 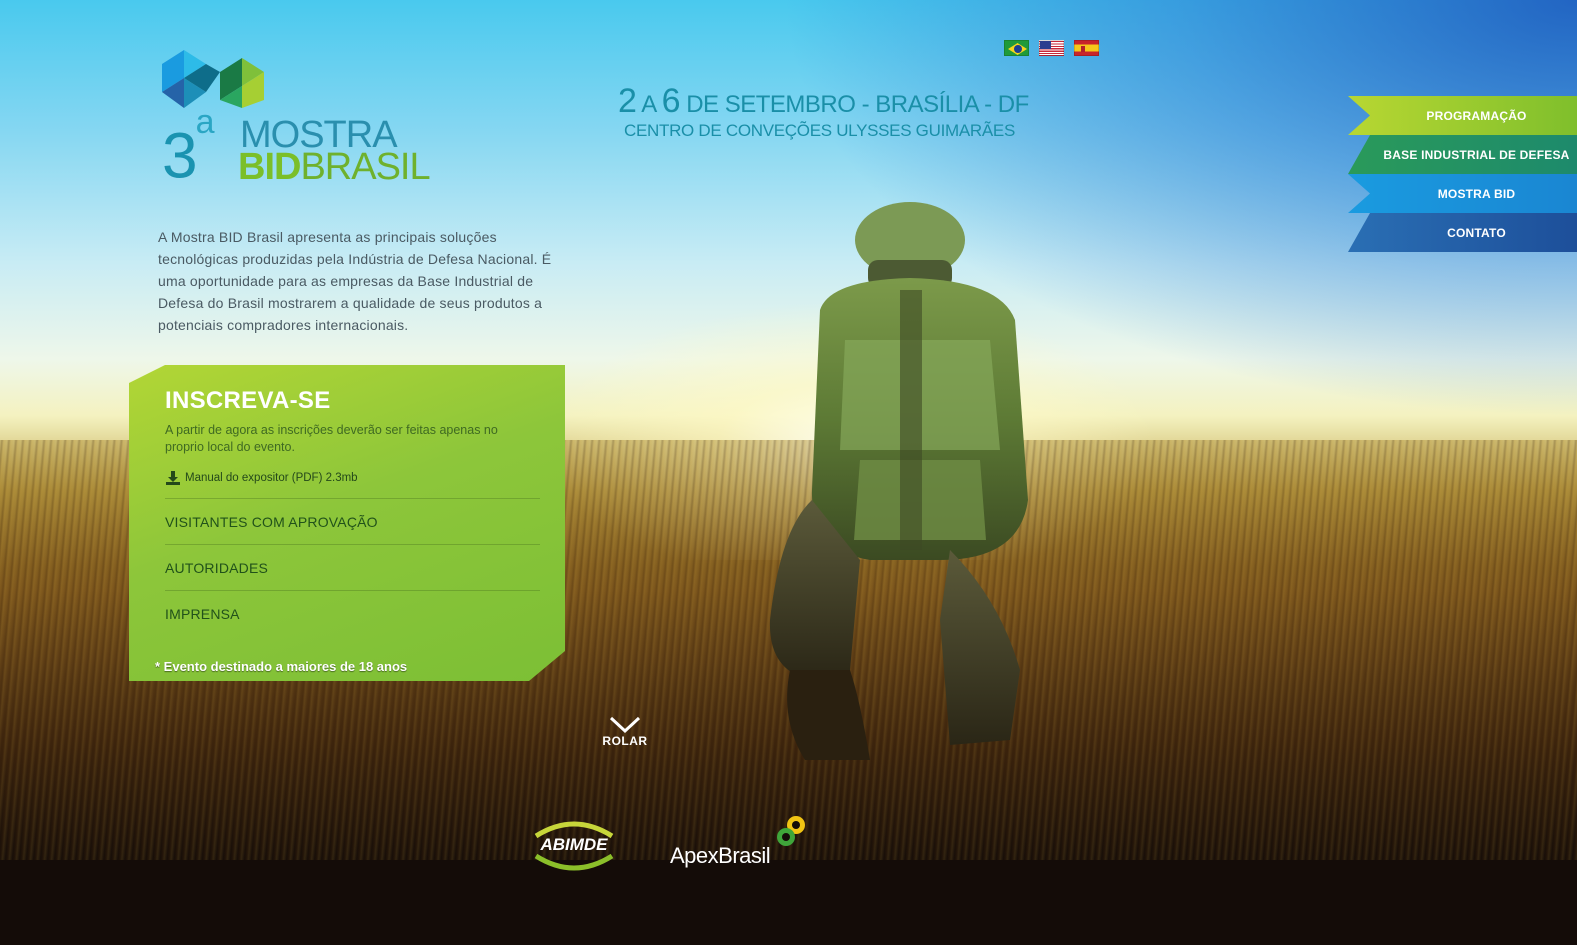 I want to click on nav-mostra-bid: MOSTRA BID, so click(x=1462, y=193).